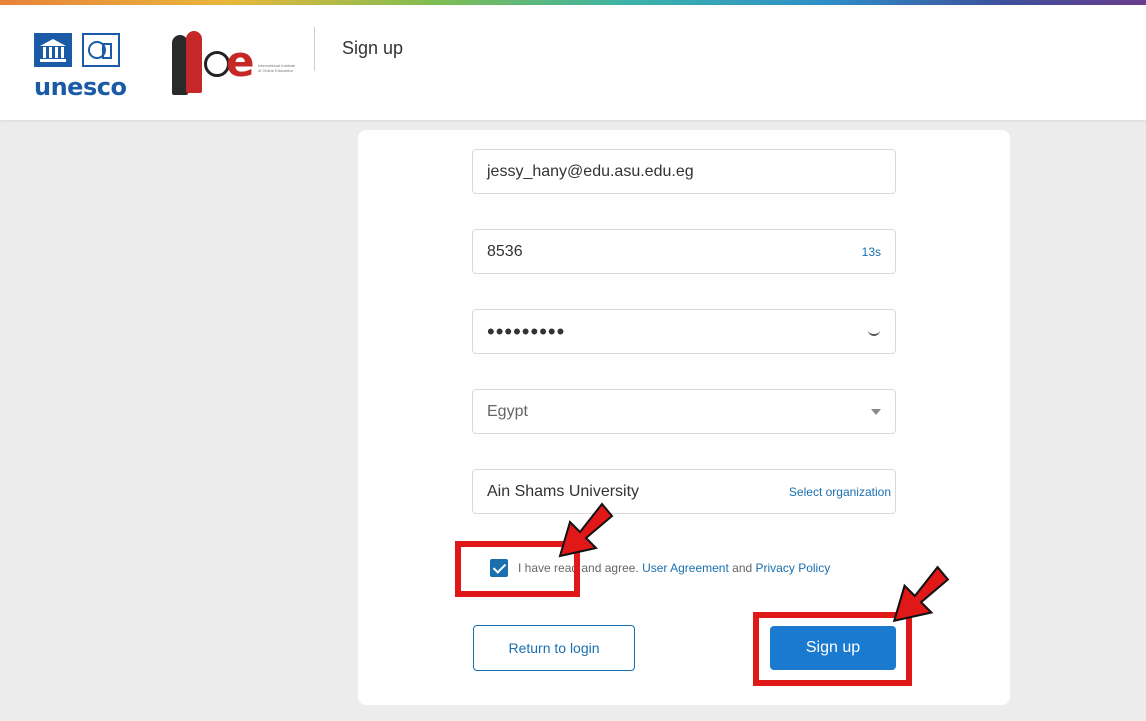  What do you see at coordinates (793, 568) in the screenshot?
I see `privacy-policy-link: Privacy Policy` at bounding box center [793, 568].